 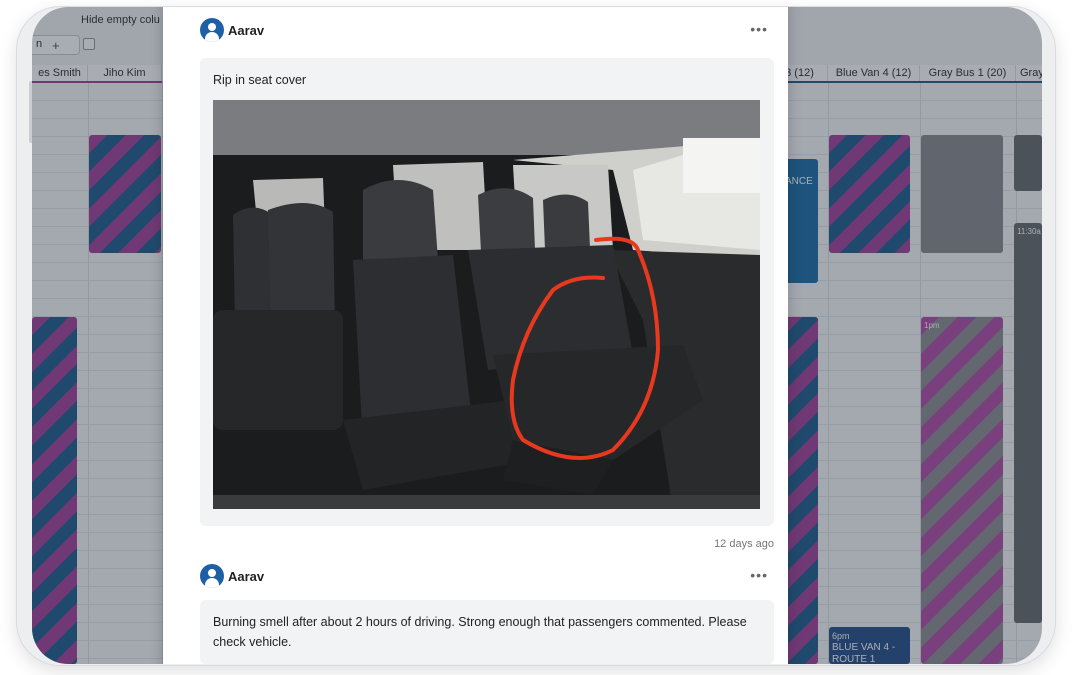 I want to click on post-timestamp: 12 days ago, so click(x=744, y=544).